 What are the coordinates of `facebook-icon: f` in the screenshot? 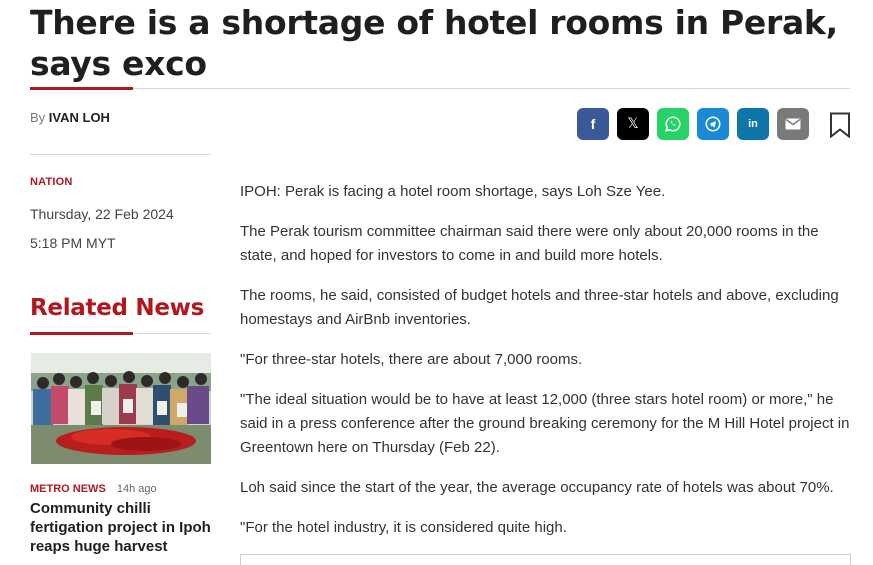 It's located at (593, 124).